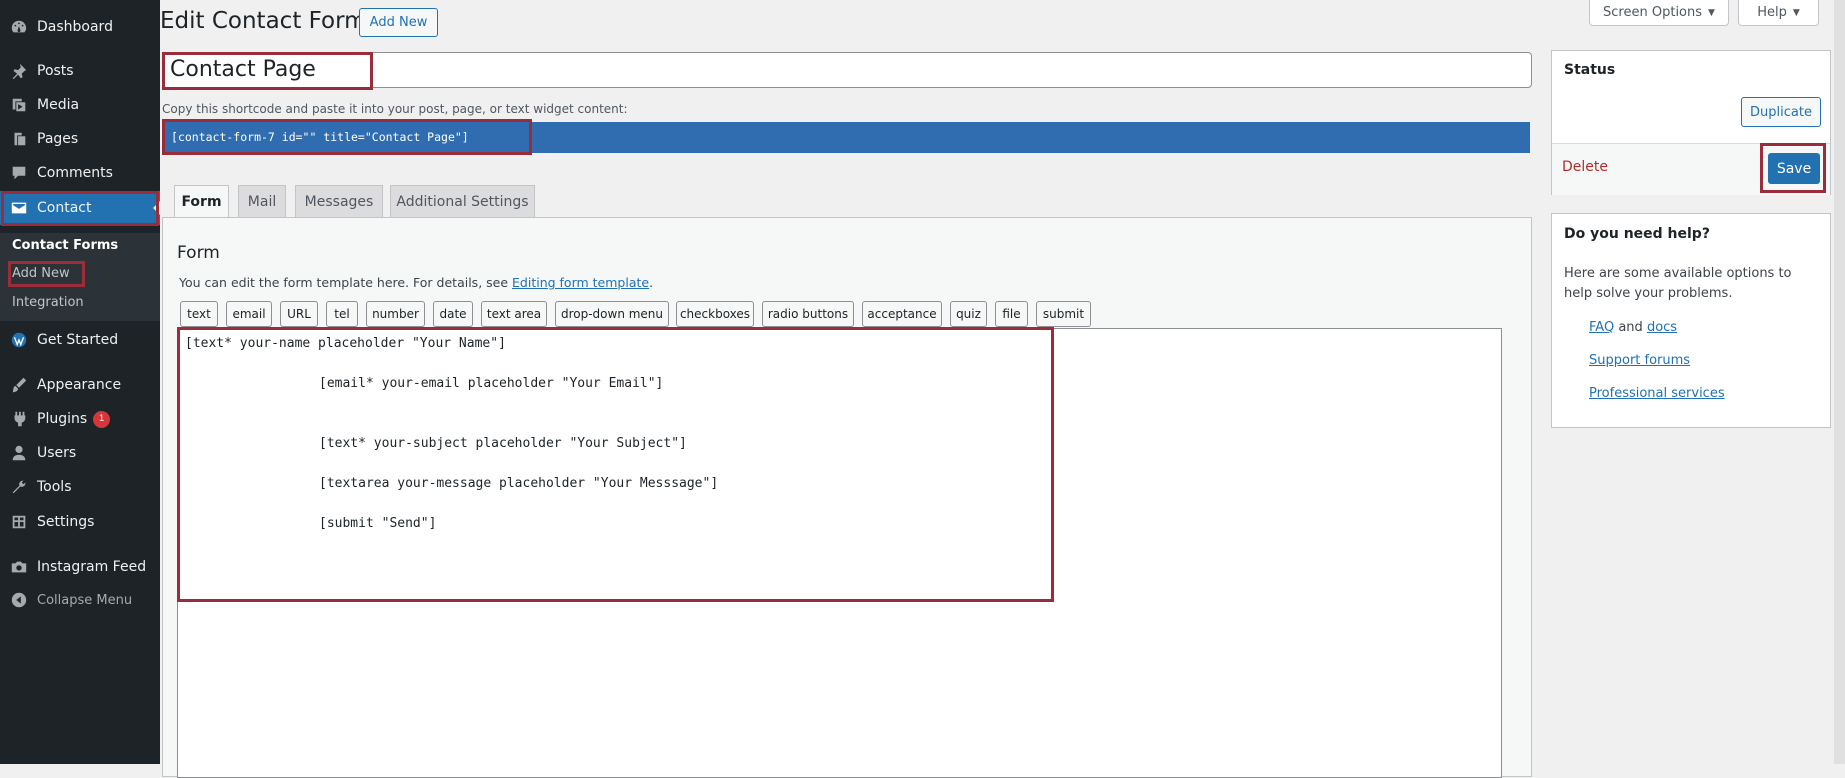  Describe the element at coordinates (249, 314) in the screenshot. I see `tag-button-email: email` at that location.